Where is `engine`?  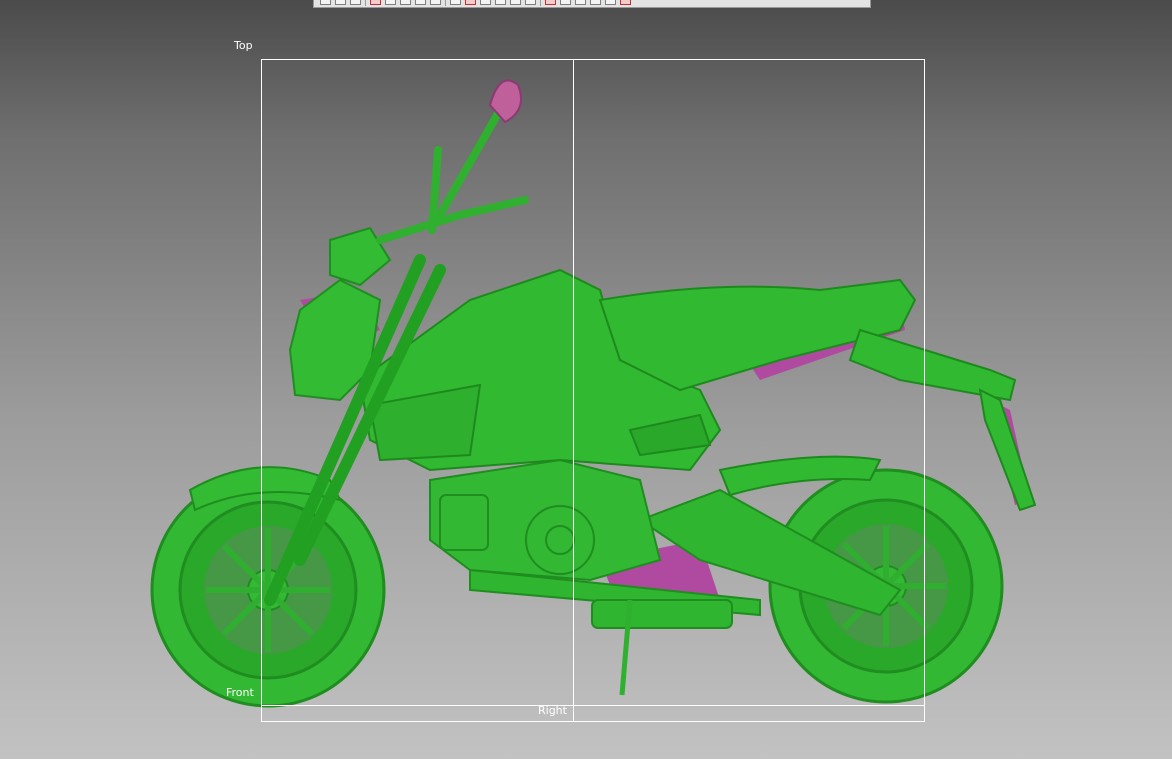
engine is located at coordinates (545, 520).